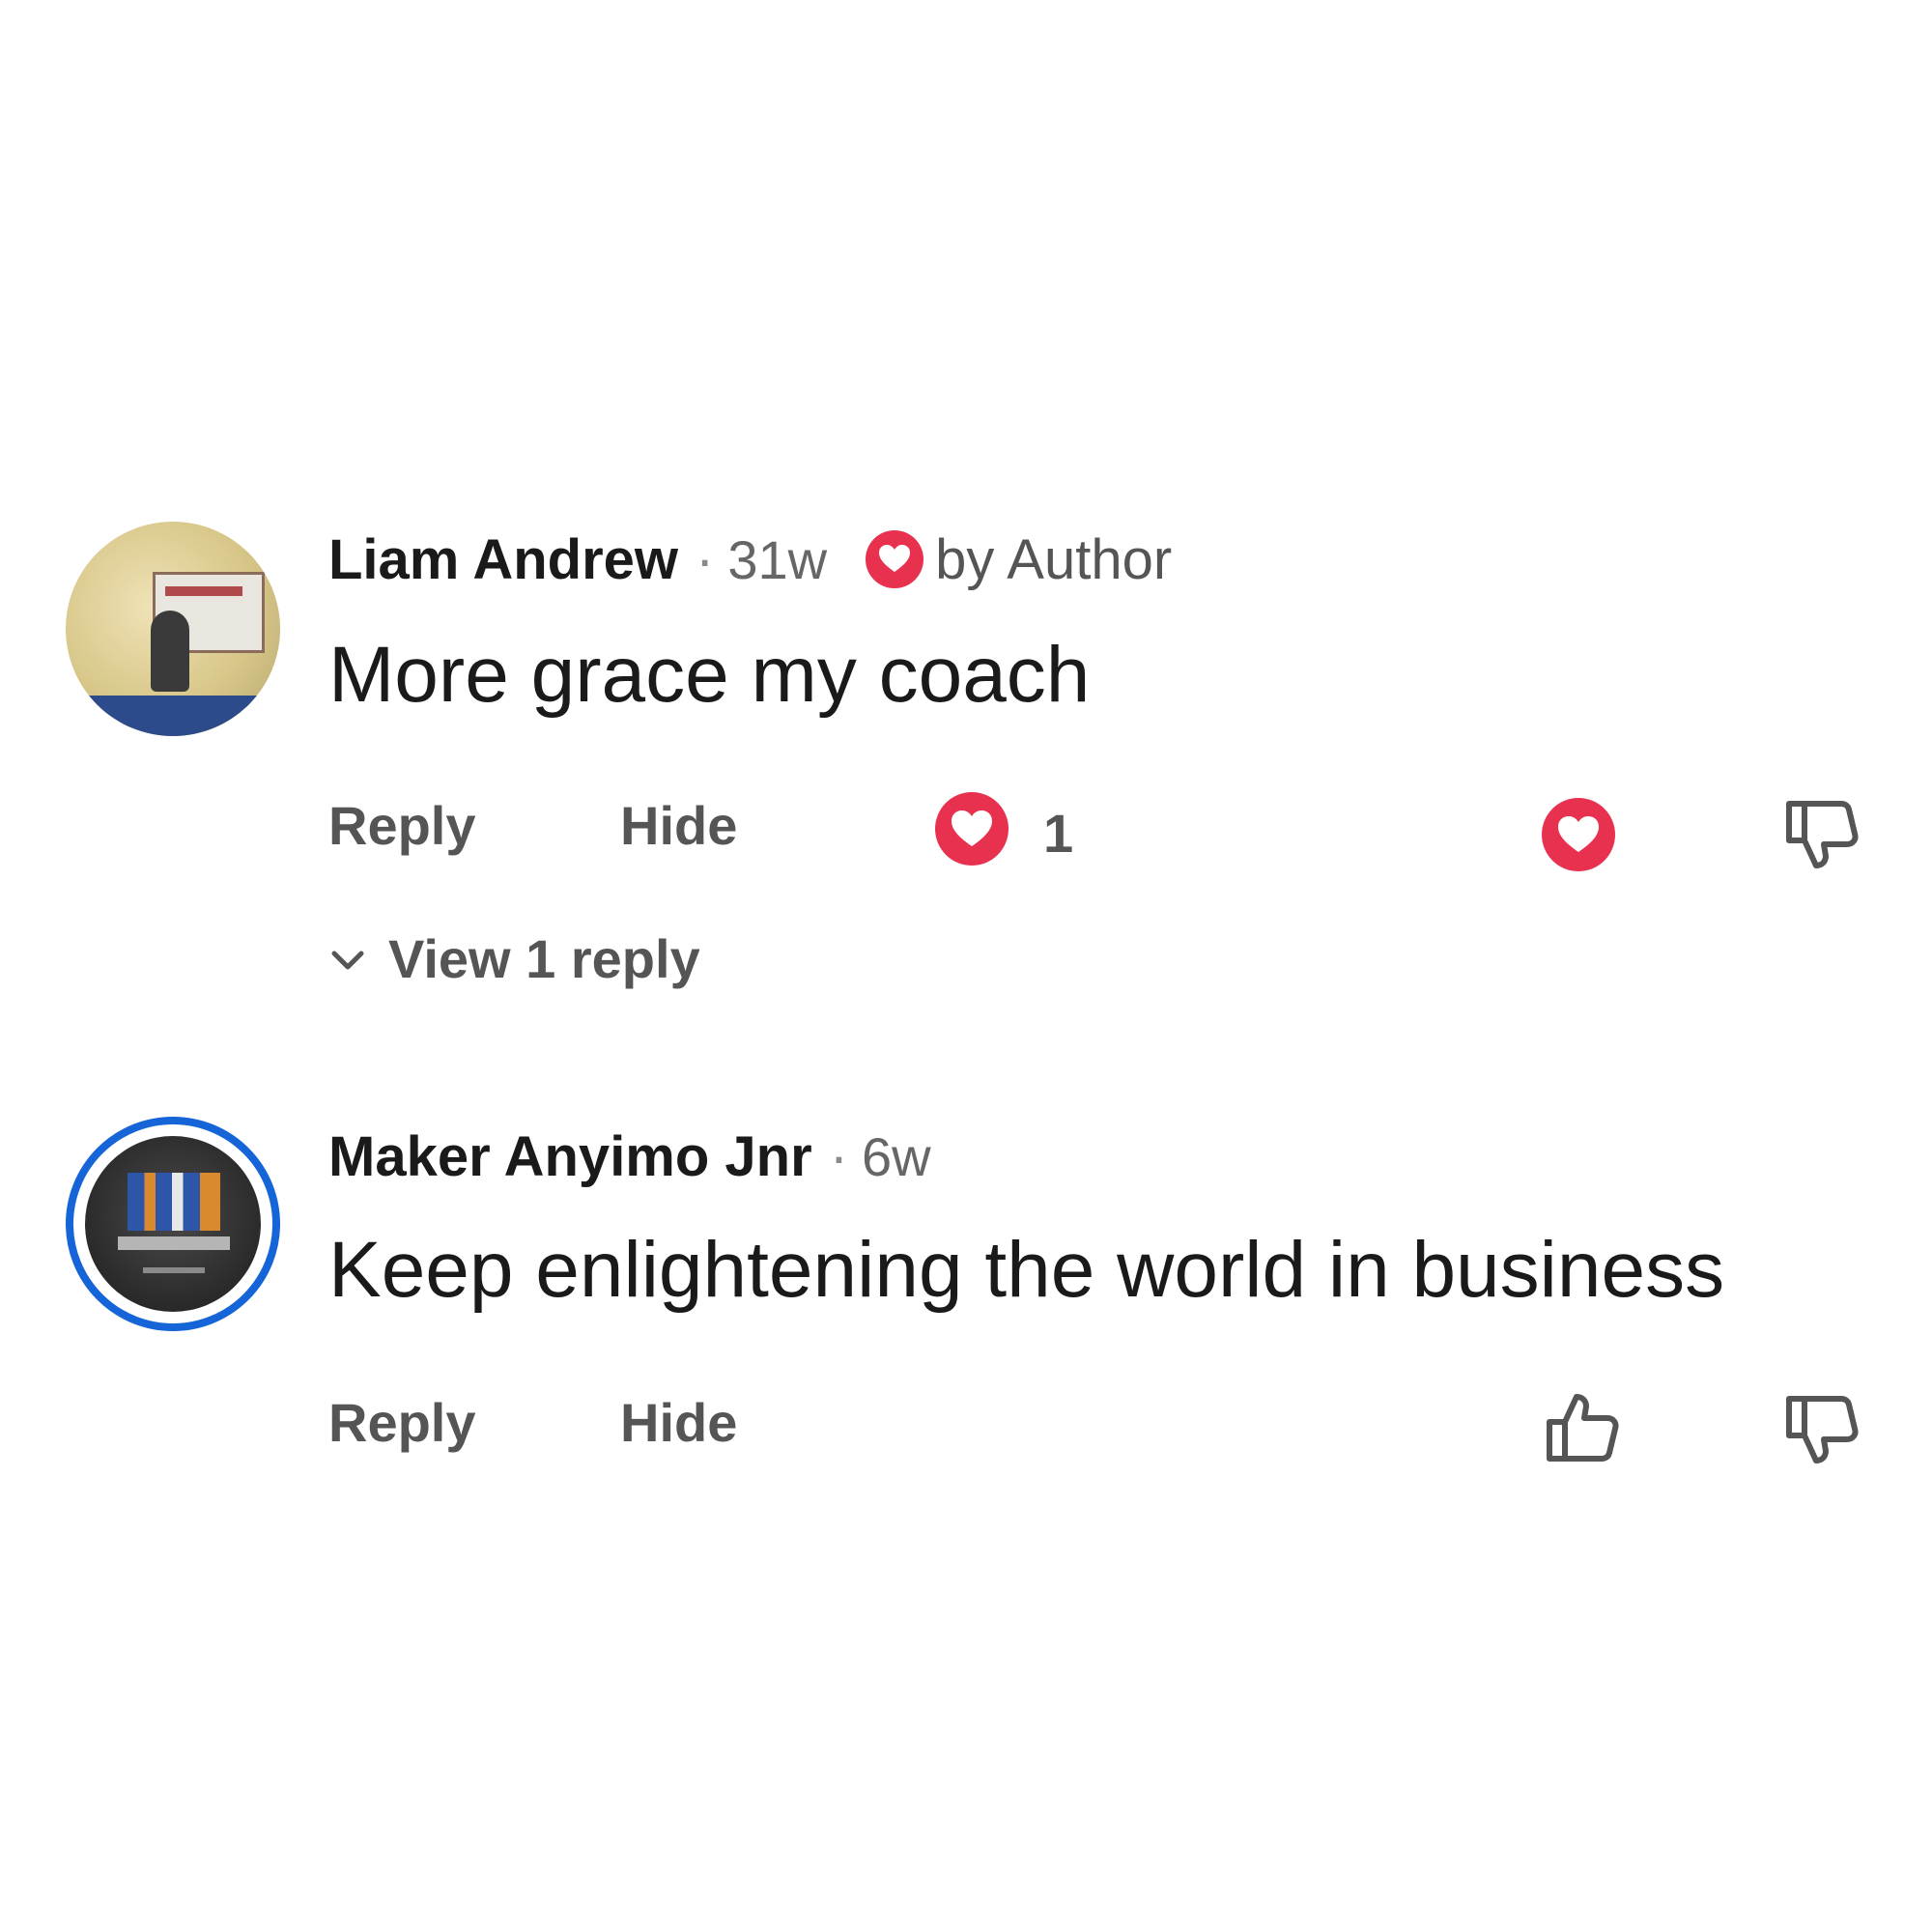 The width and height of the screenshot is (1932, 1932). I want to click on timestamp: 31w, so click(777, 559).